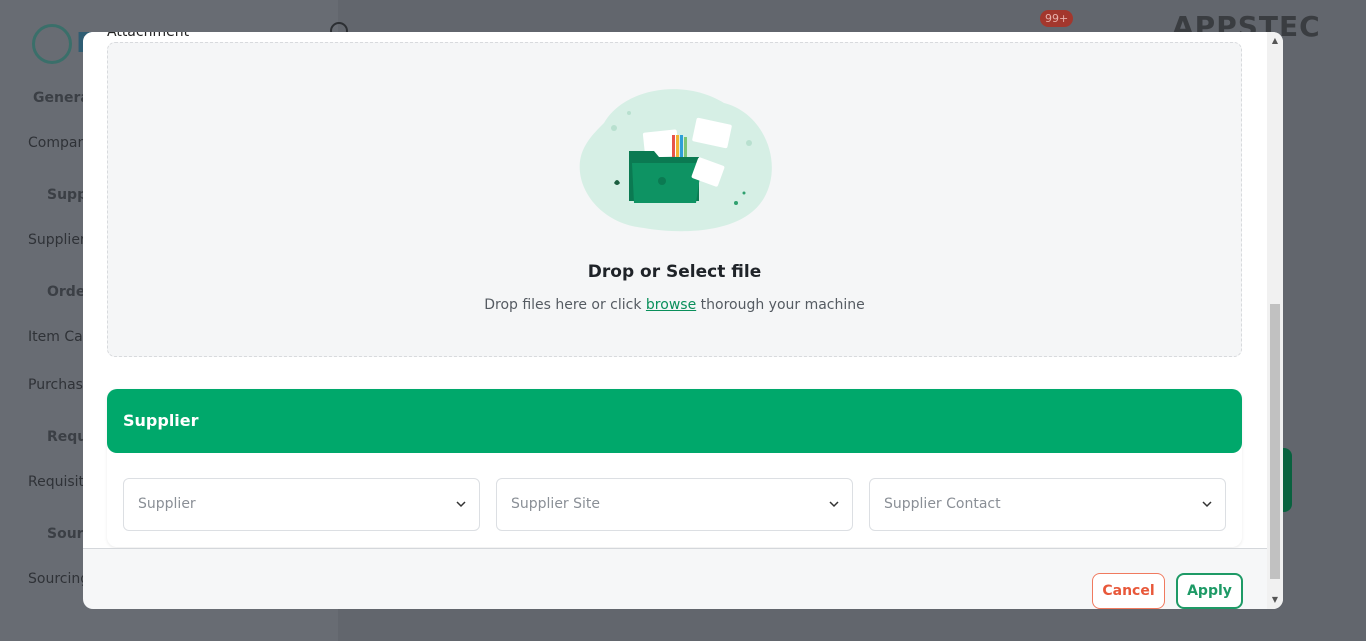  What do you see at coordinates (1275, 41) in the screenshot?
I see `scroll-up-icon: ▲` at bounding box center [1275, 41].